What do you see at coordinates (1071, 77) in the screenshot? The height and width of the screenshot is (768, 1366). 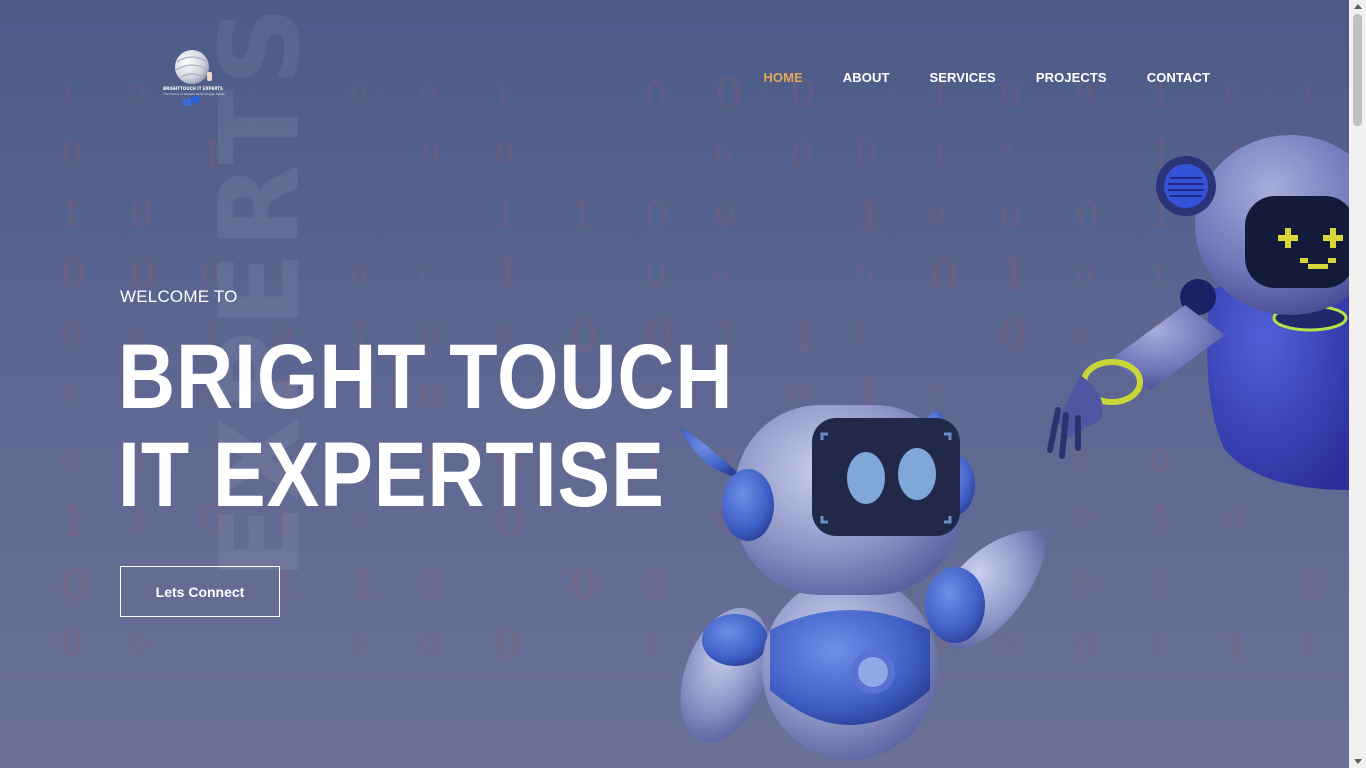 I see `nav-projects: PROJECTS` at bounding box center [1071, 77].